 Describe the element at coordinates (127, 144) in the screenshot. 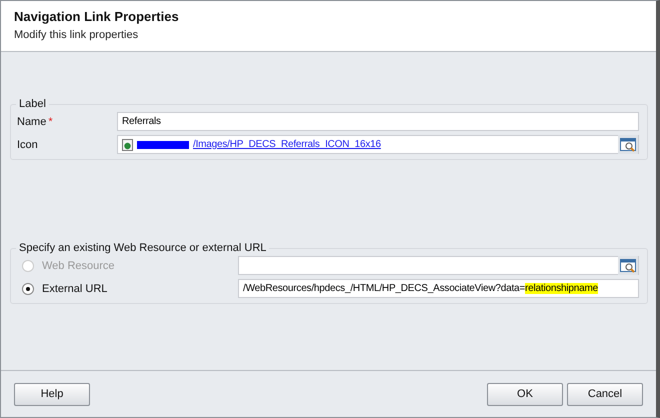

I see `web-page-icon` at that location.